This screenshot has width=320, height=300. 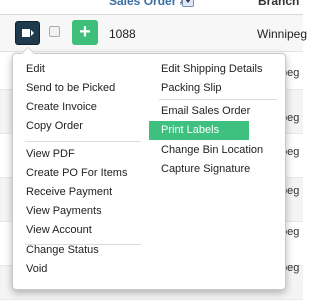 What do you see at coordinates (54, 31) in the screenshot?
I see `row-checkbox` at bounding box center [54, 31].